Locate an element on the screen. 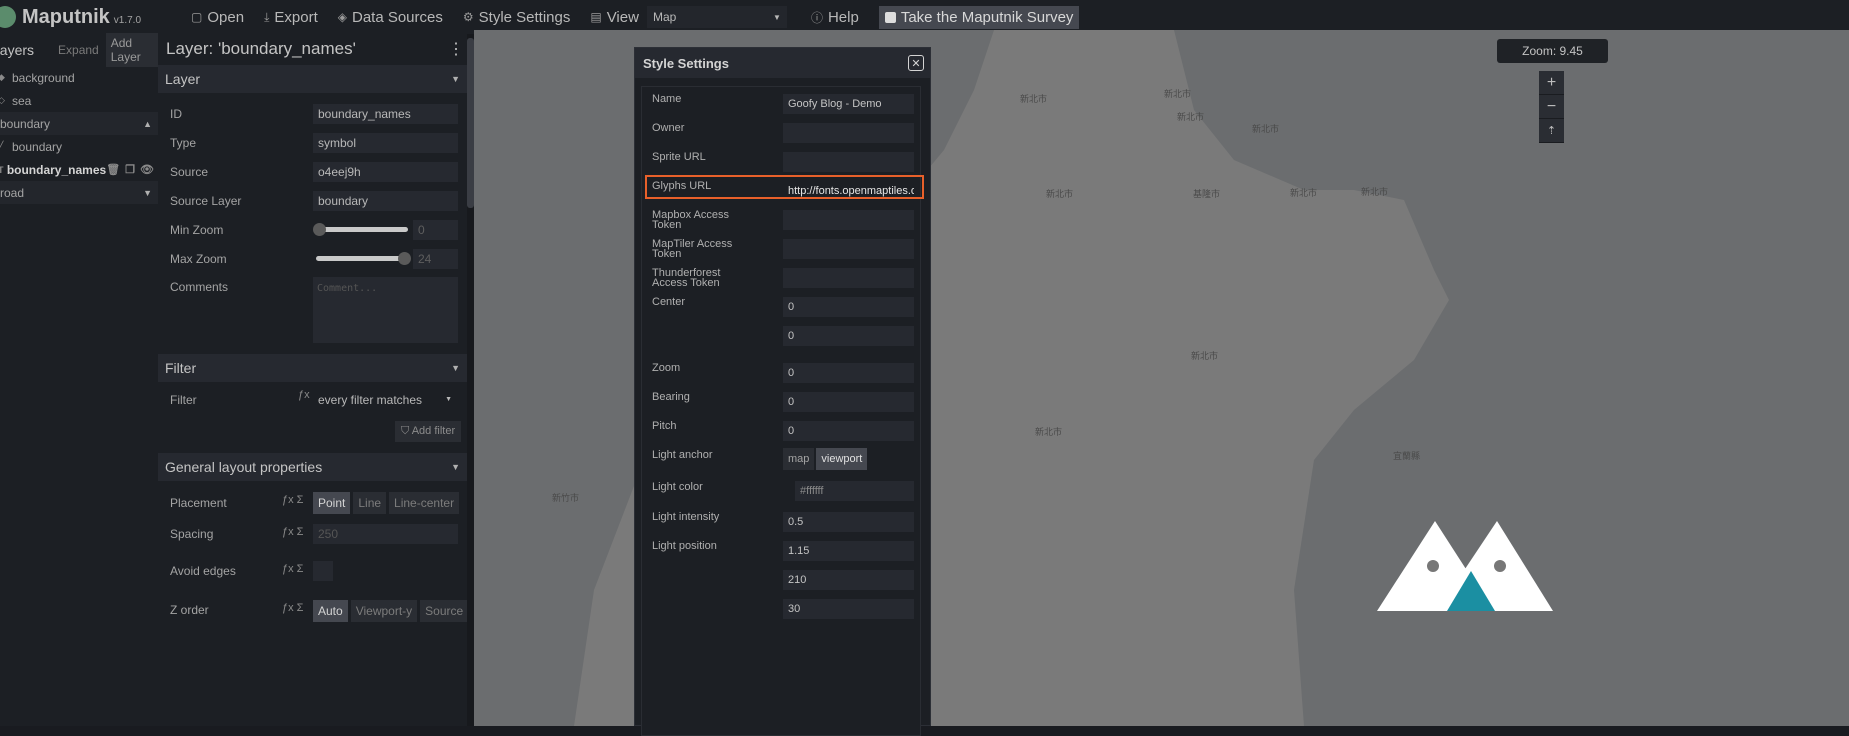  light-intensity-input: 0.5 is located at coordinates (848, 522).